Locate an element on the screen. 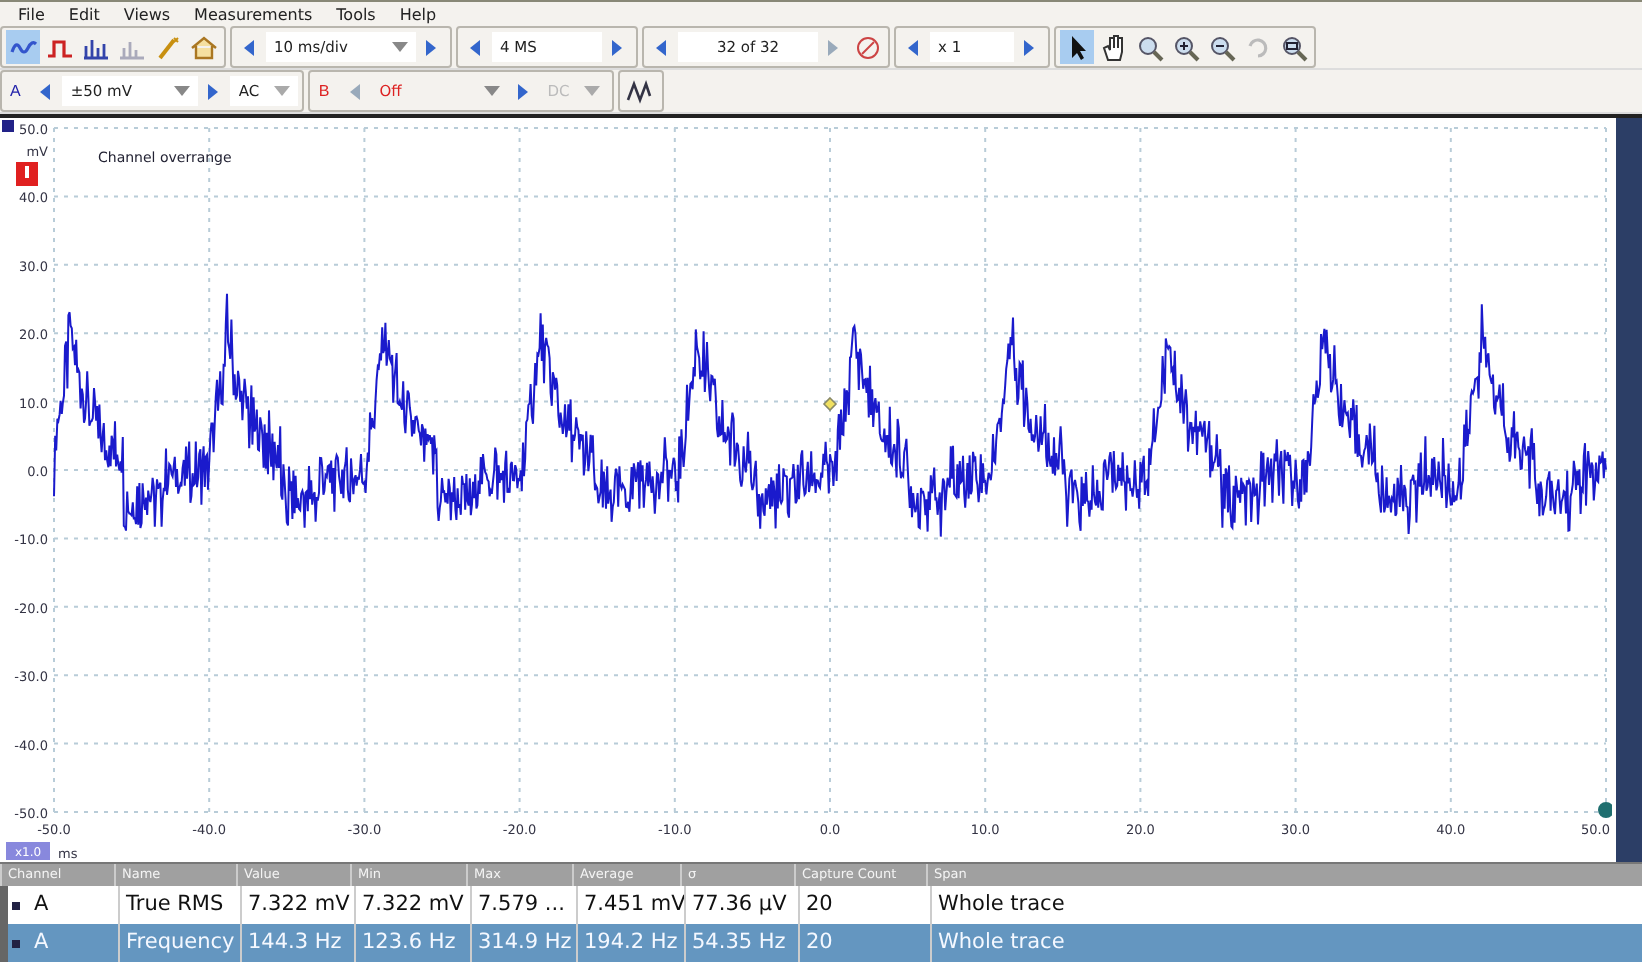 The height and width of the screenshot is (962, 1642). table-cell: 123.6 Hz is located at coordinates (412, 943).